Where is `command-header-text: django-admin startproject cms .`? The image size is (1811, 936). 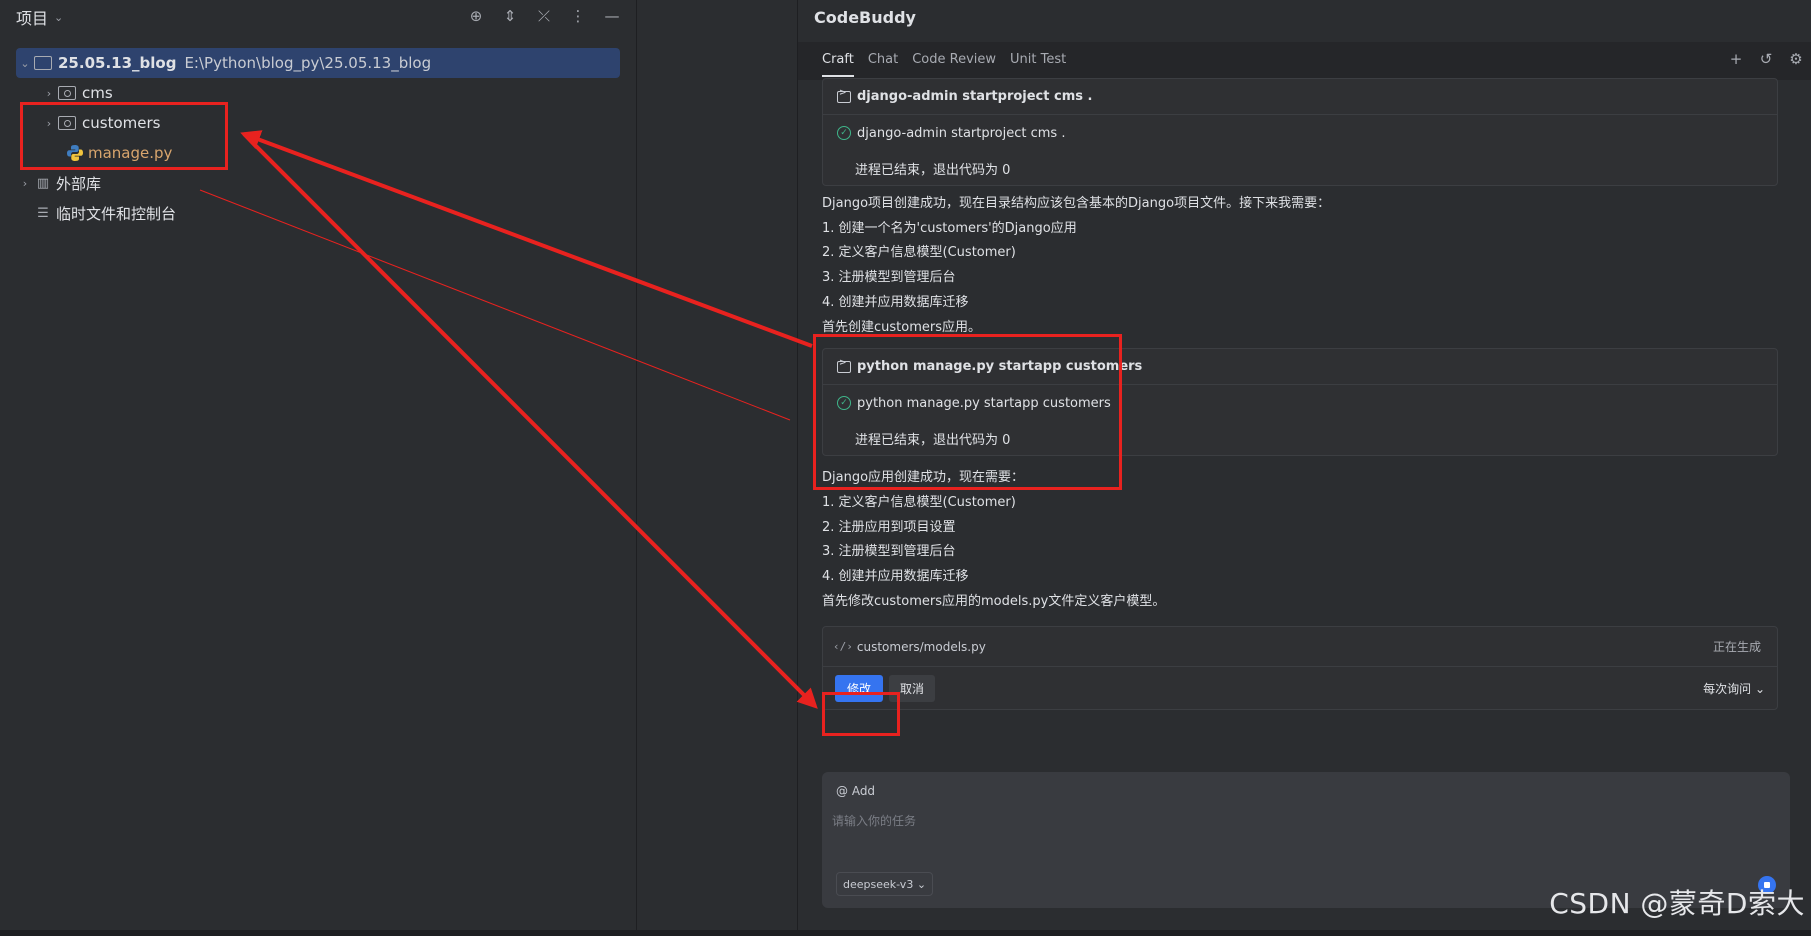 command-header-text: django-admin startproject cms . is located at coordinates (975, 96).